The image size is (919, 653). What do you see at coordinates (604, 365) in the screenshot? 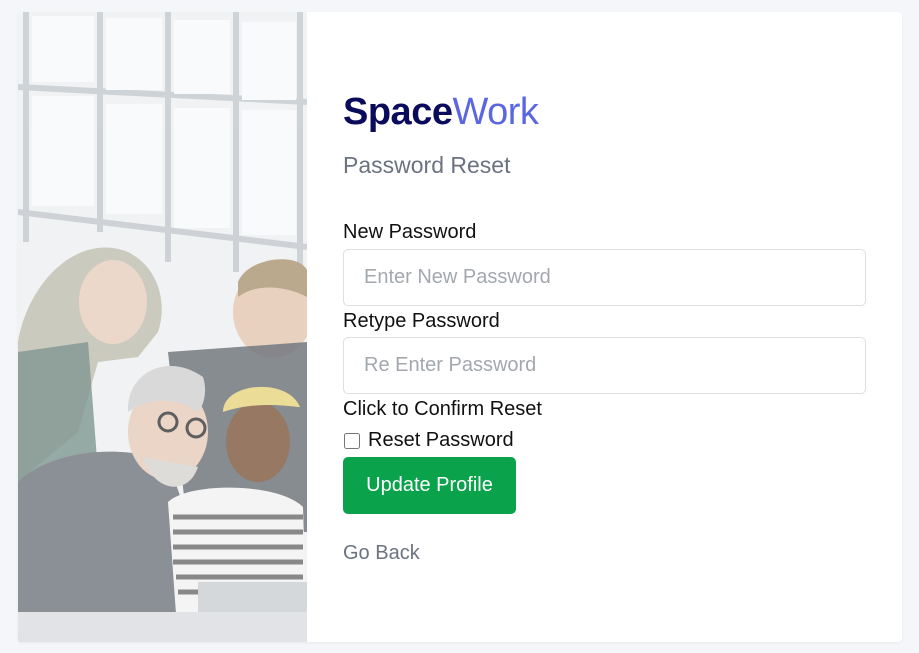
I see `retype-password-input` at bounding box center [604, 365].